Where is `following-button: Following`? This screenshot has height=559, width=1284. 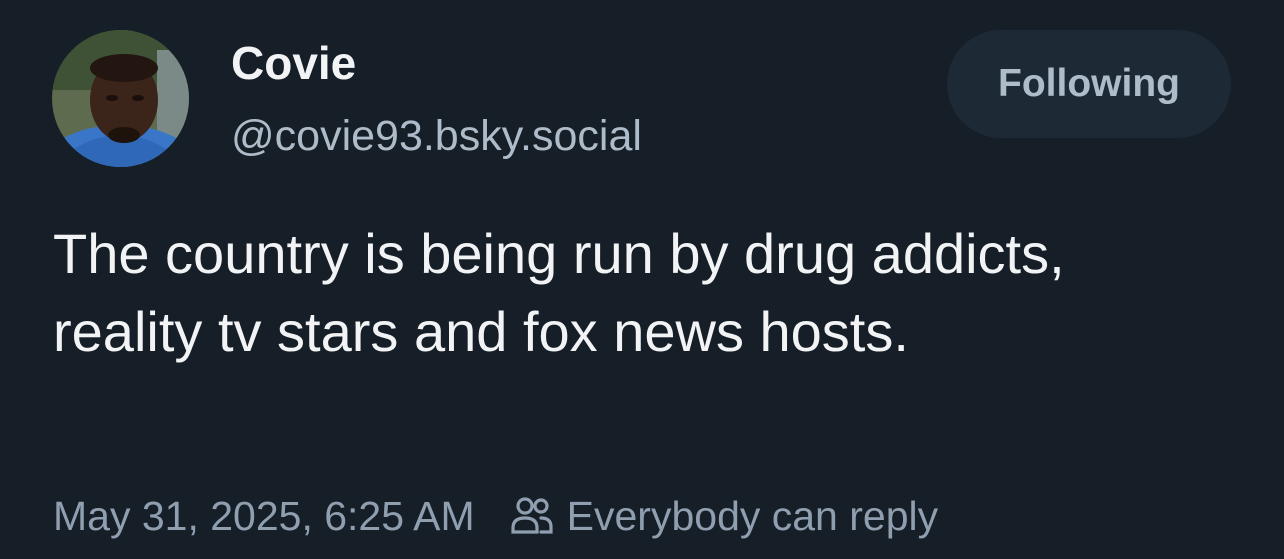
following-button: Following is located at coordinates (1089, 84).